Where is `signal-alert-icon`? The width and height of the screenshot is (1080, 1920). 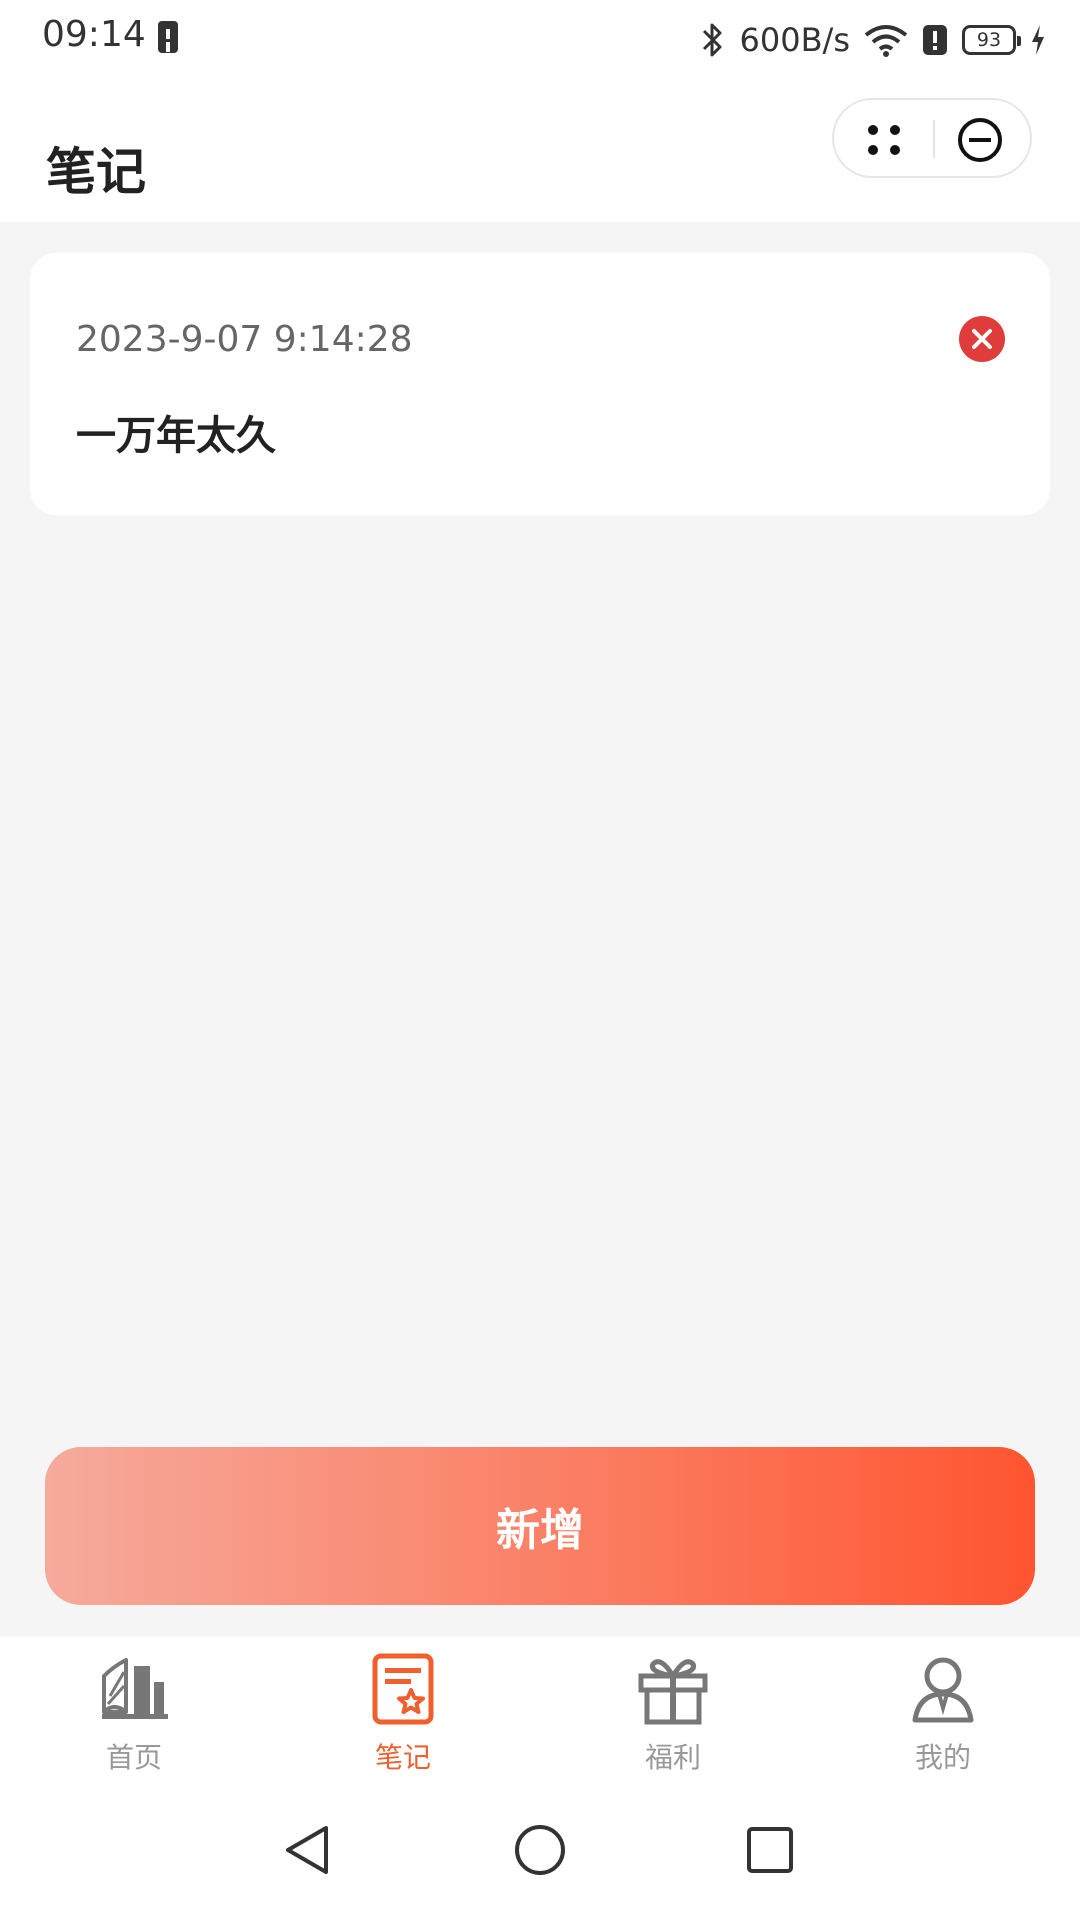 signal-alert-icon is located at coordinates (935, 40).